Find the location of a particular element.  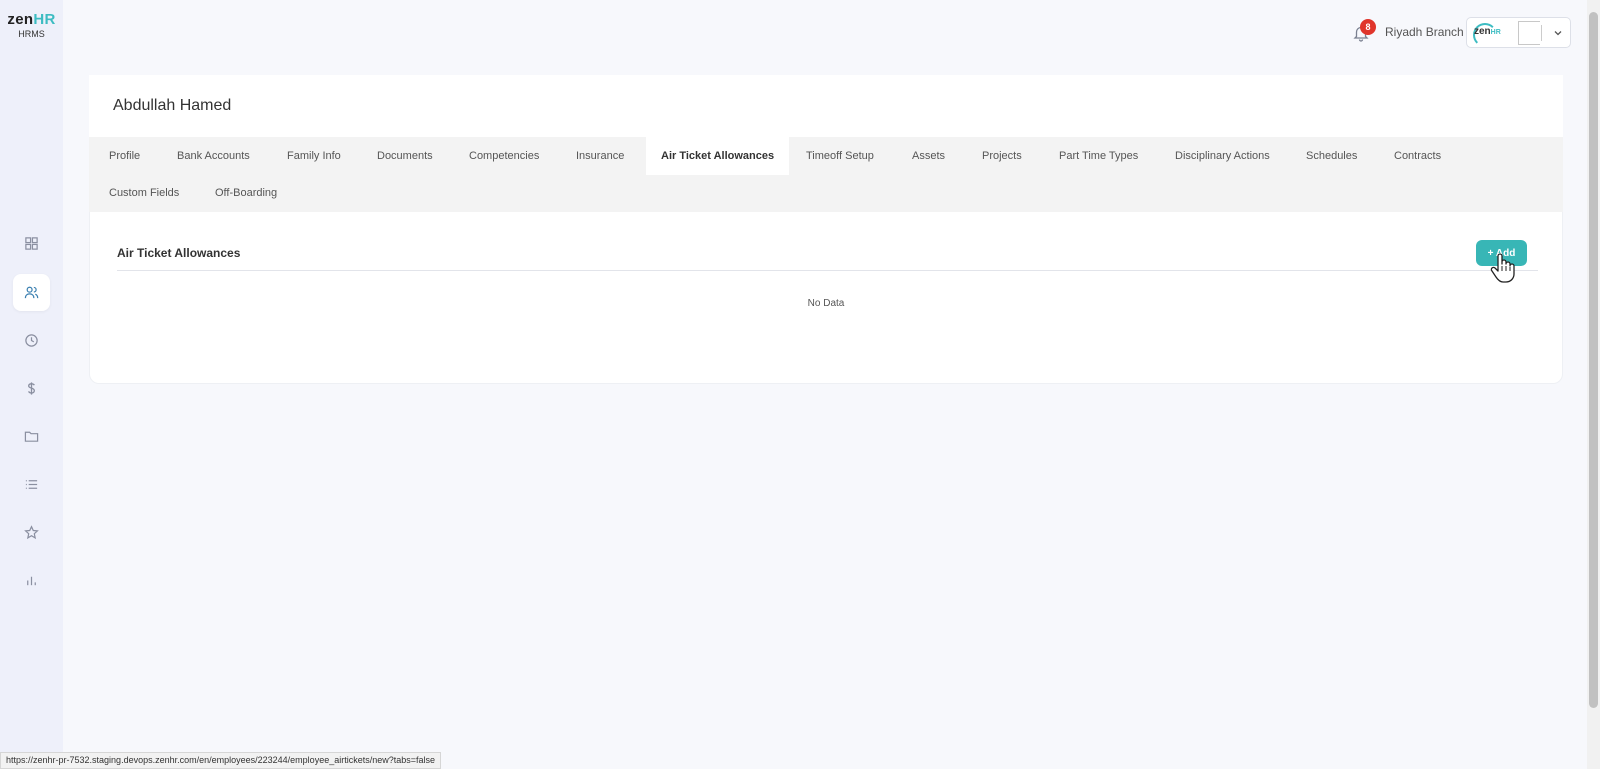

sidebar-item-reports is located at coordinates (31, 580).